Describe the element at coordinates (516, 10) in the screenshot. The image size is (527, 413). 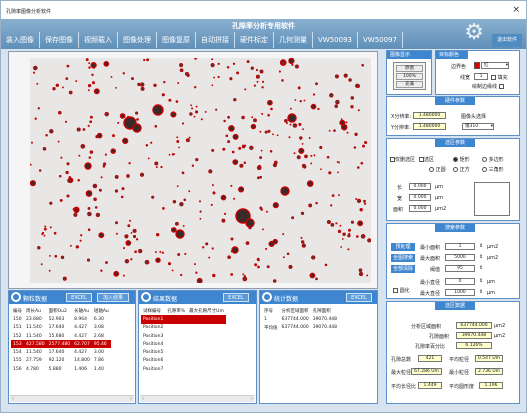
I see `close-icon: ×` at that location.